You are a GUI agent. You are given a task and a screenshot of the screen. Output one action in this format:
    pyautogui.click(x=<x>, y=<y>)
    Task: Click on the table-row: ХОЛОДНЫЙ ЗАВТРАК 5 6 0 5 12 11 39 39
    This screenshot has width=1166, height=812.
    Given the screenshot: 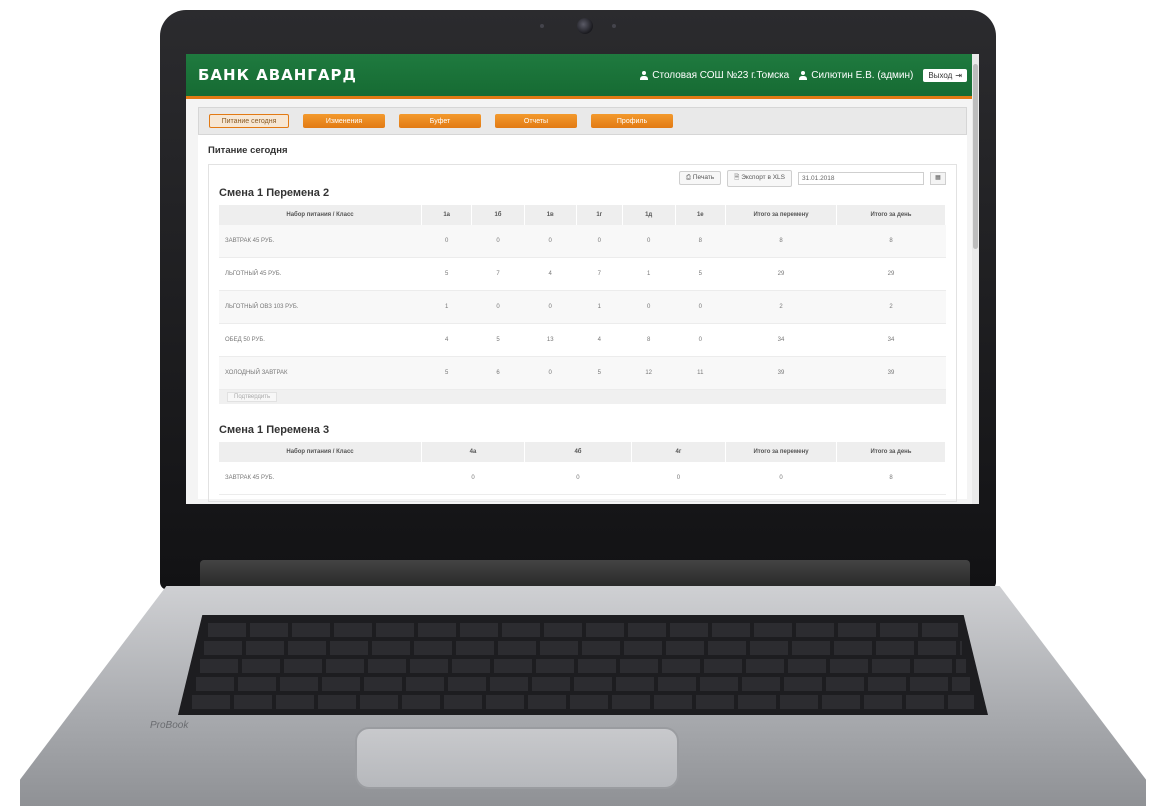 What is the action you would take?
    pyautogui.click(x=582, y=373)
    